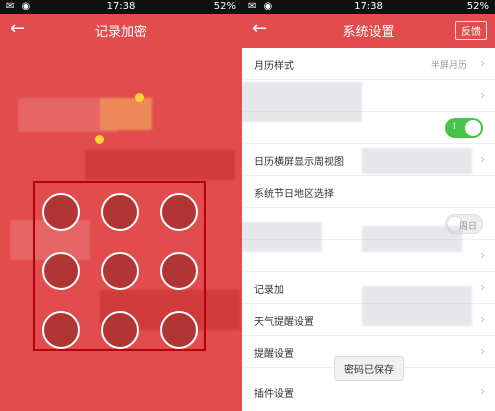 This screenshot has height=411, width=495. Describe the element at coordinates (269, 290) in the screenshot. I see `row-label: 记录加` at that location.